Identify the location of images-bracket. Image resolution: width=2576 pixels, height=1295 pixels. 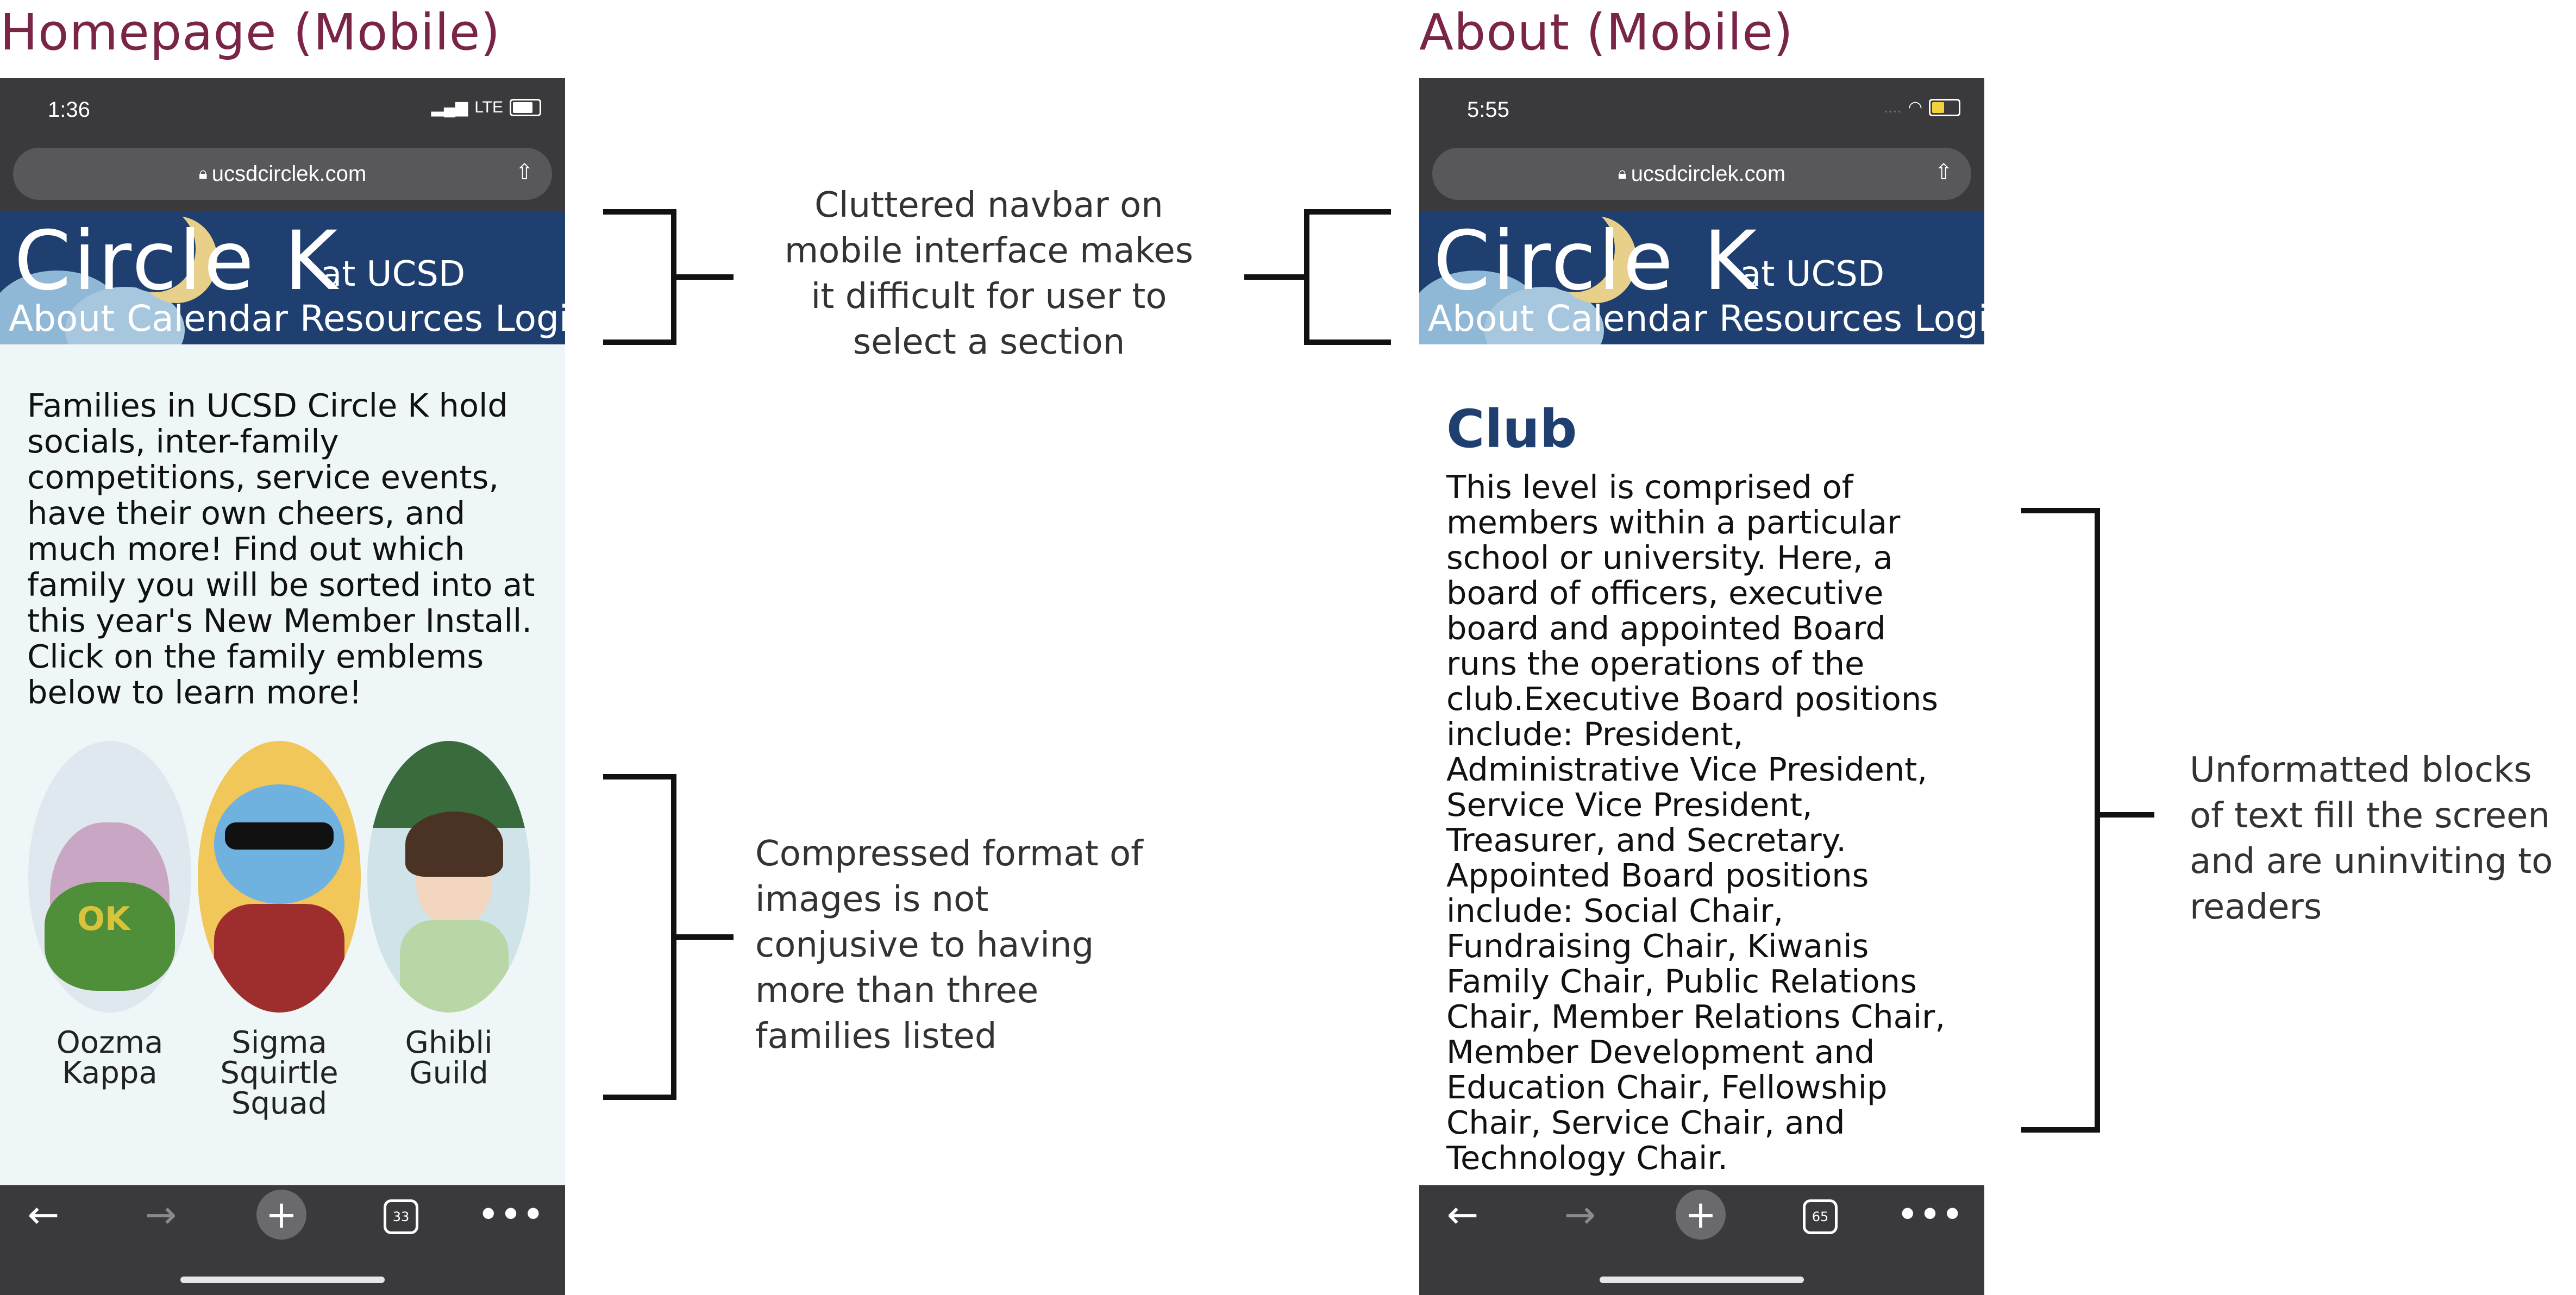
(668, 937).